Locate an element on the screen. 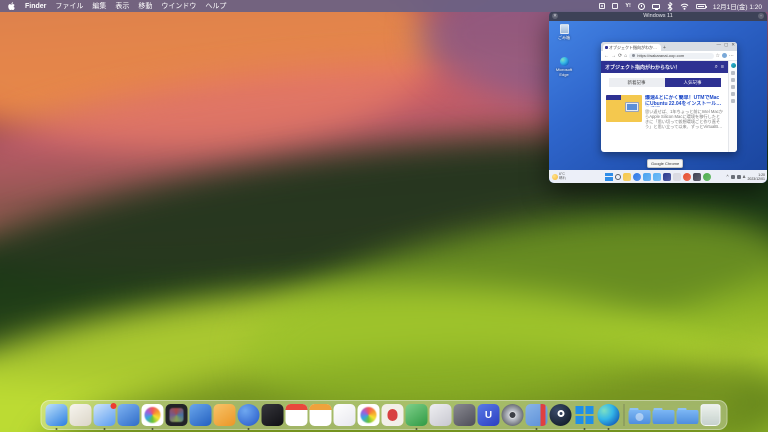 This screenshot has height=432, width=768. article-filter-tabs: 新着記事 人気記事 is located at coordinates (664, 82).